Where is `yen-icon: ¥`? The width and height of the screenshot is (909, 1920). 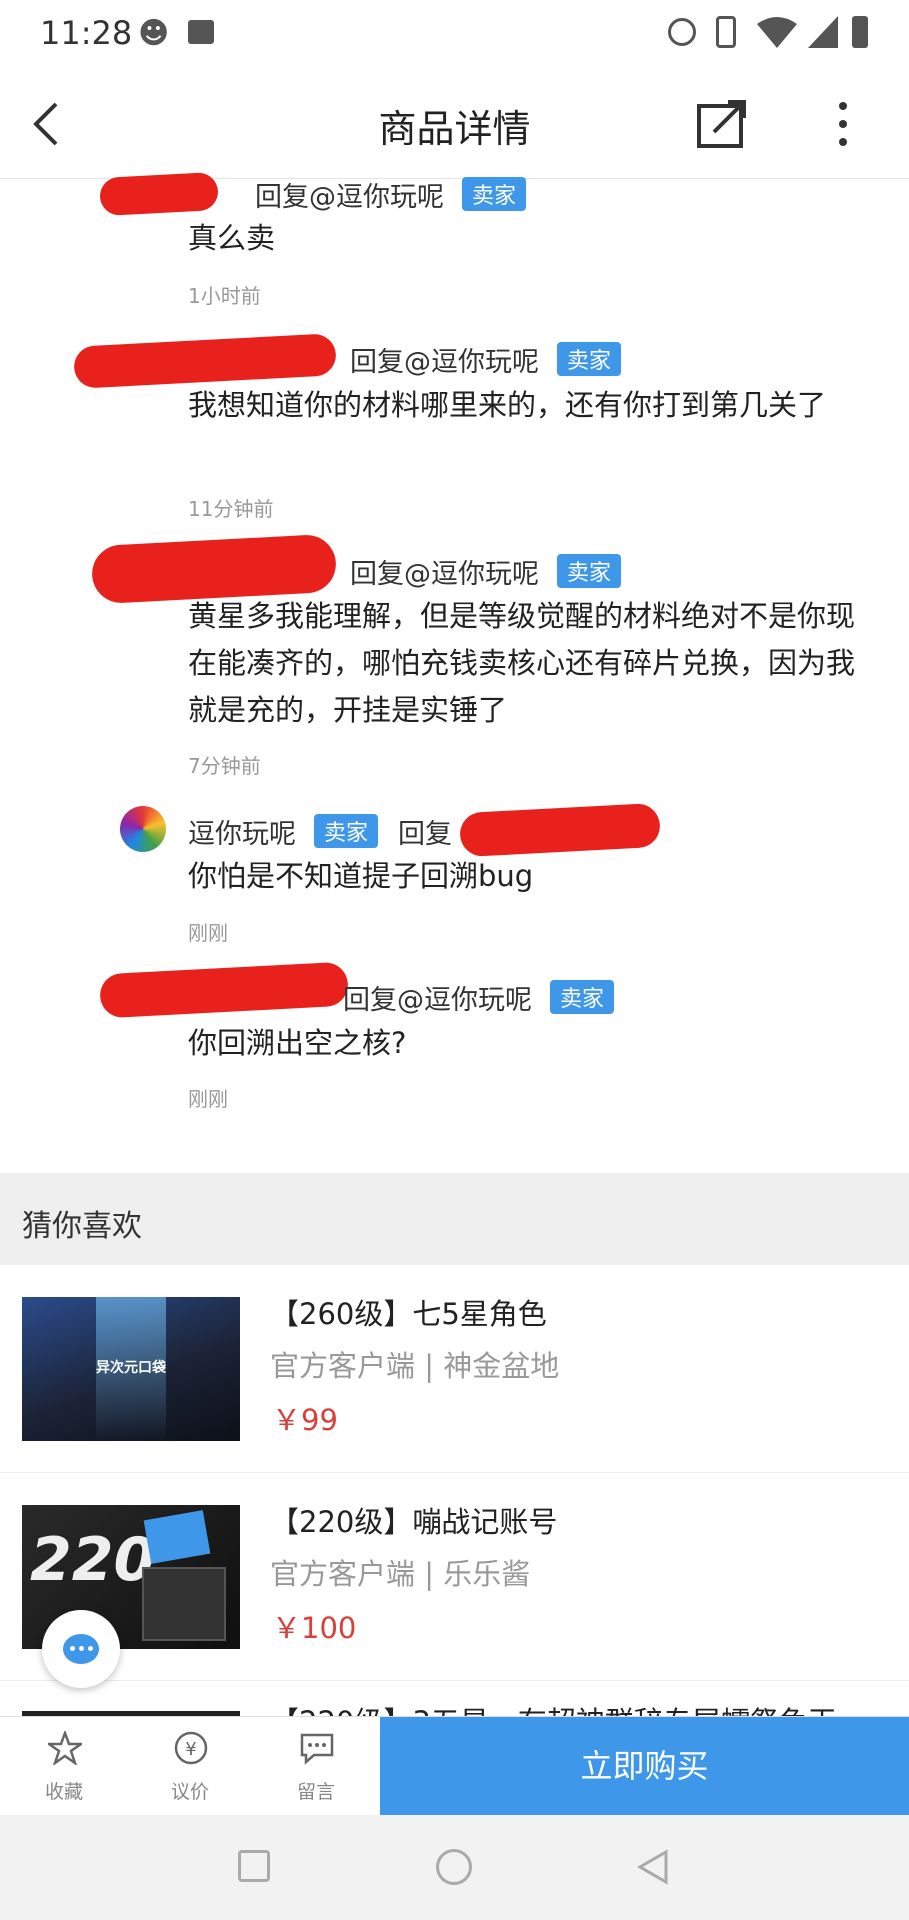
yen-icon: ¥ is located at coordinates (191, 1748).